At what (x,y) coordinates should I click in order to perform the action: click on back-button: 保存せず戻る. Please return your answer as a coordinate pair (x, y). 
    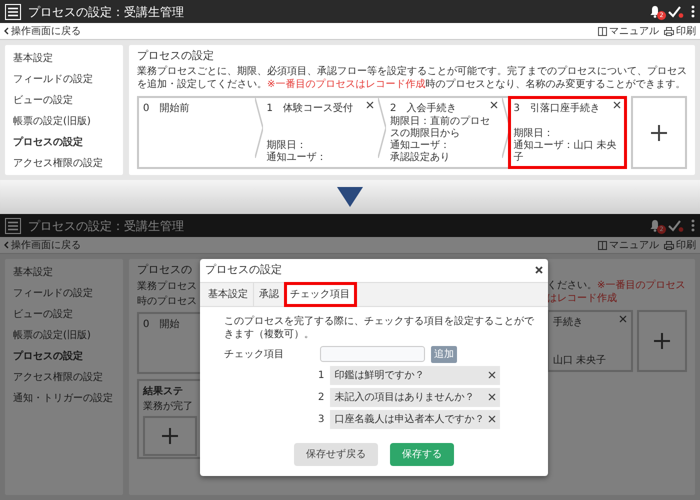
    Looking at the image, I should click on (336, 454).